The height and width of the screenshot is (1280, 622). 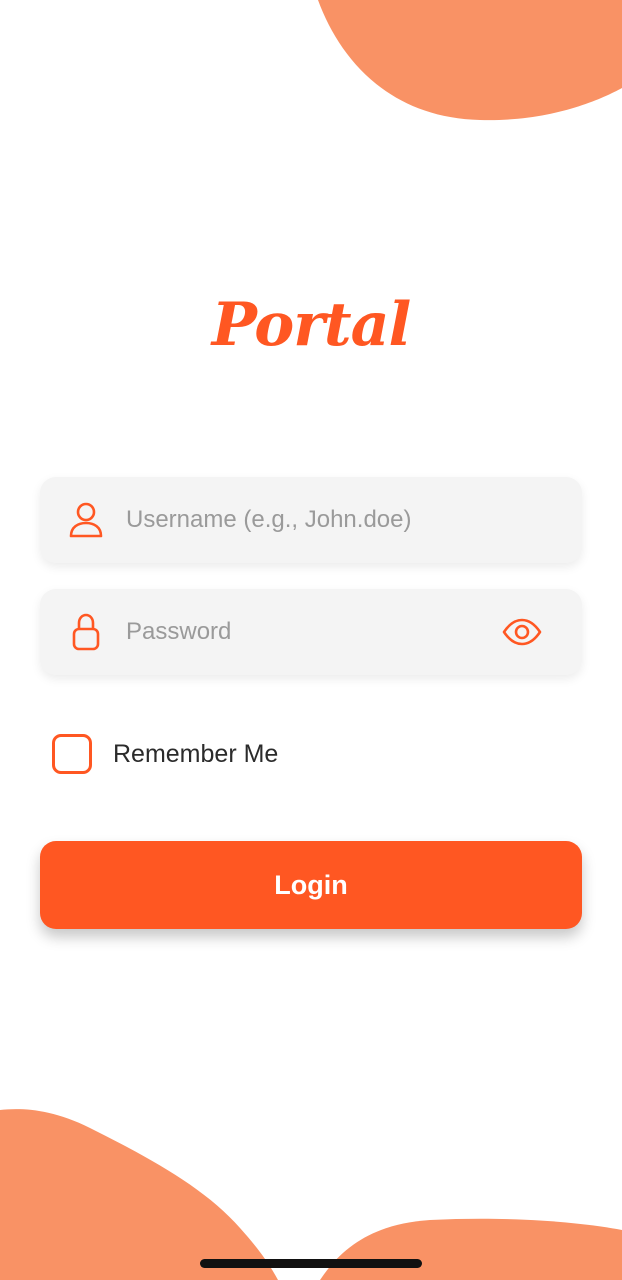 What do you see at coordinates (86, 520) in the screenshot?
I see `user-icon` at bounding box center [86, 520].